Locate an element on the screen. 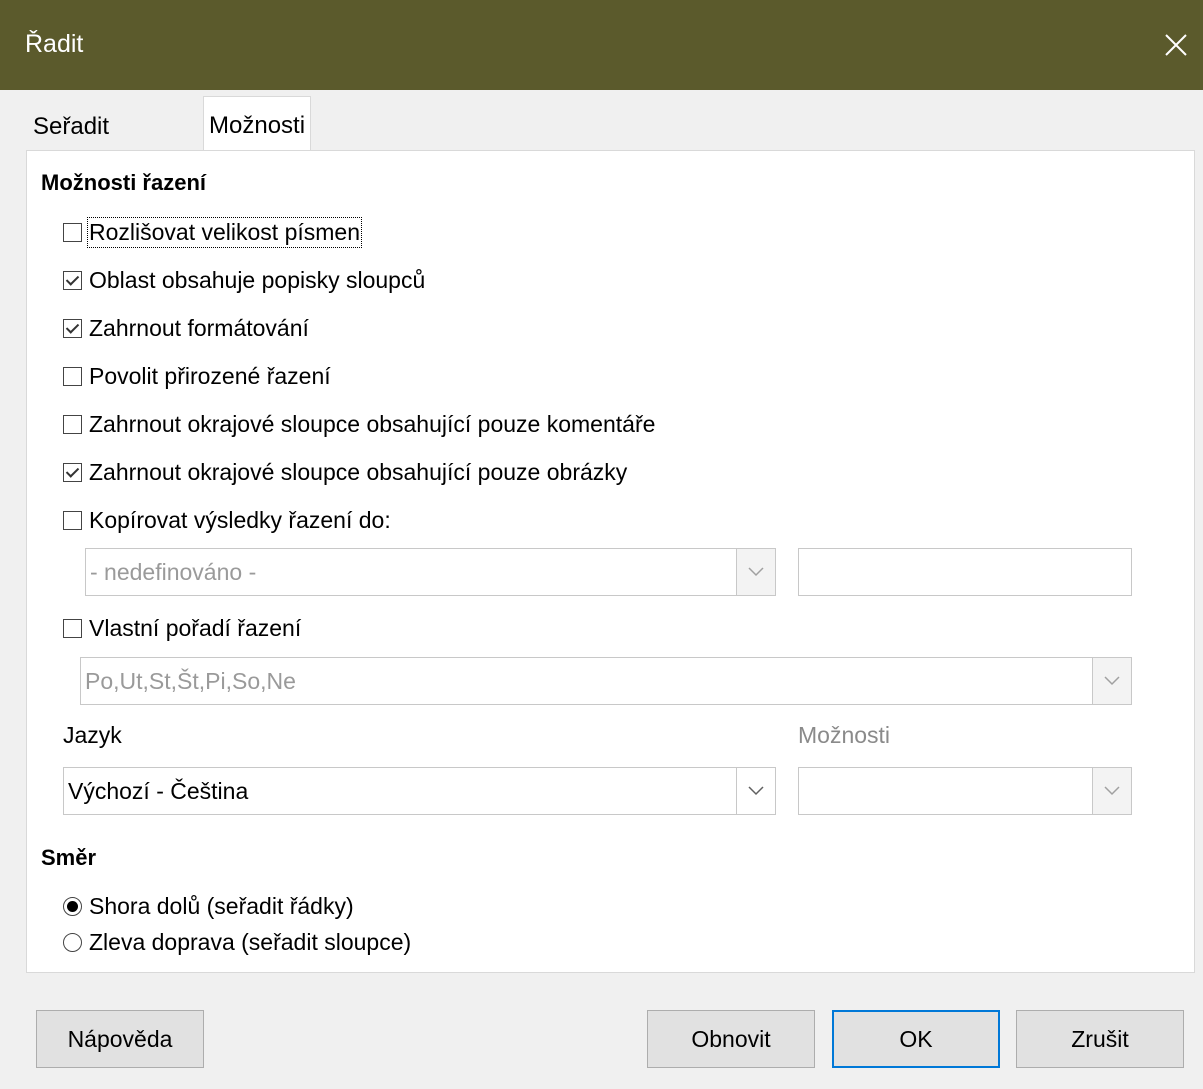 Image resolution: width=1203 pixels, height=1089 pixels. custom-order-value: Po,Ut,St,Št,Pi,So,Ne is located at coordinates (190, 681).